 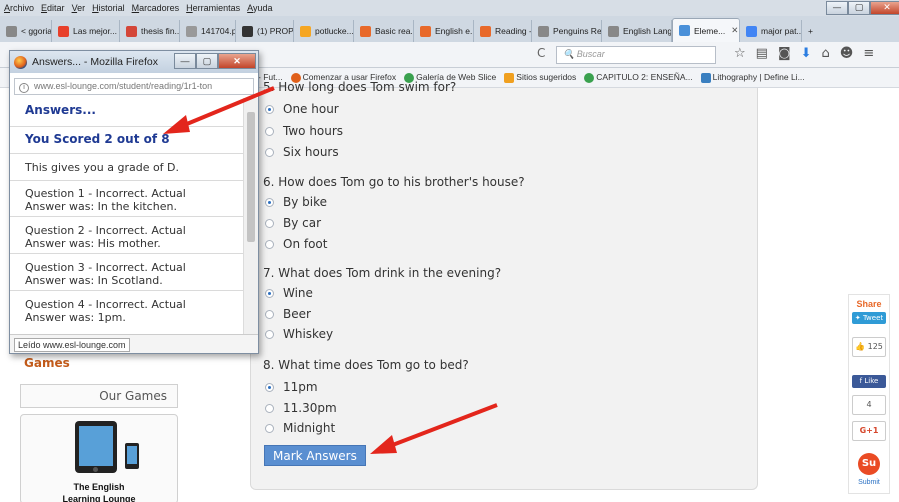 What do you see at coordinates (47, 363) in the screenshot?
I see `games-heading: Games` at bounding box center [47, 363].